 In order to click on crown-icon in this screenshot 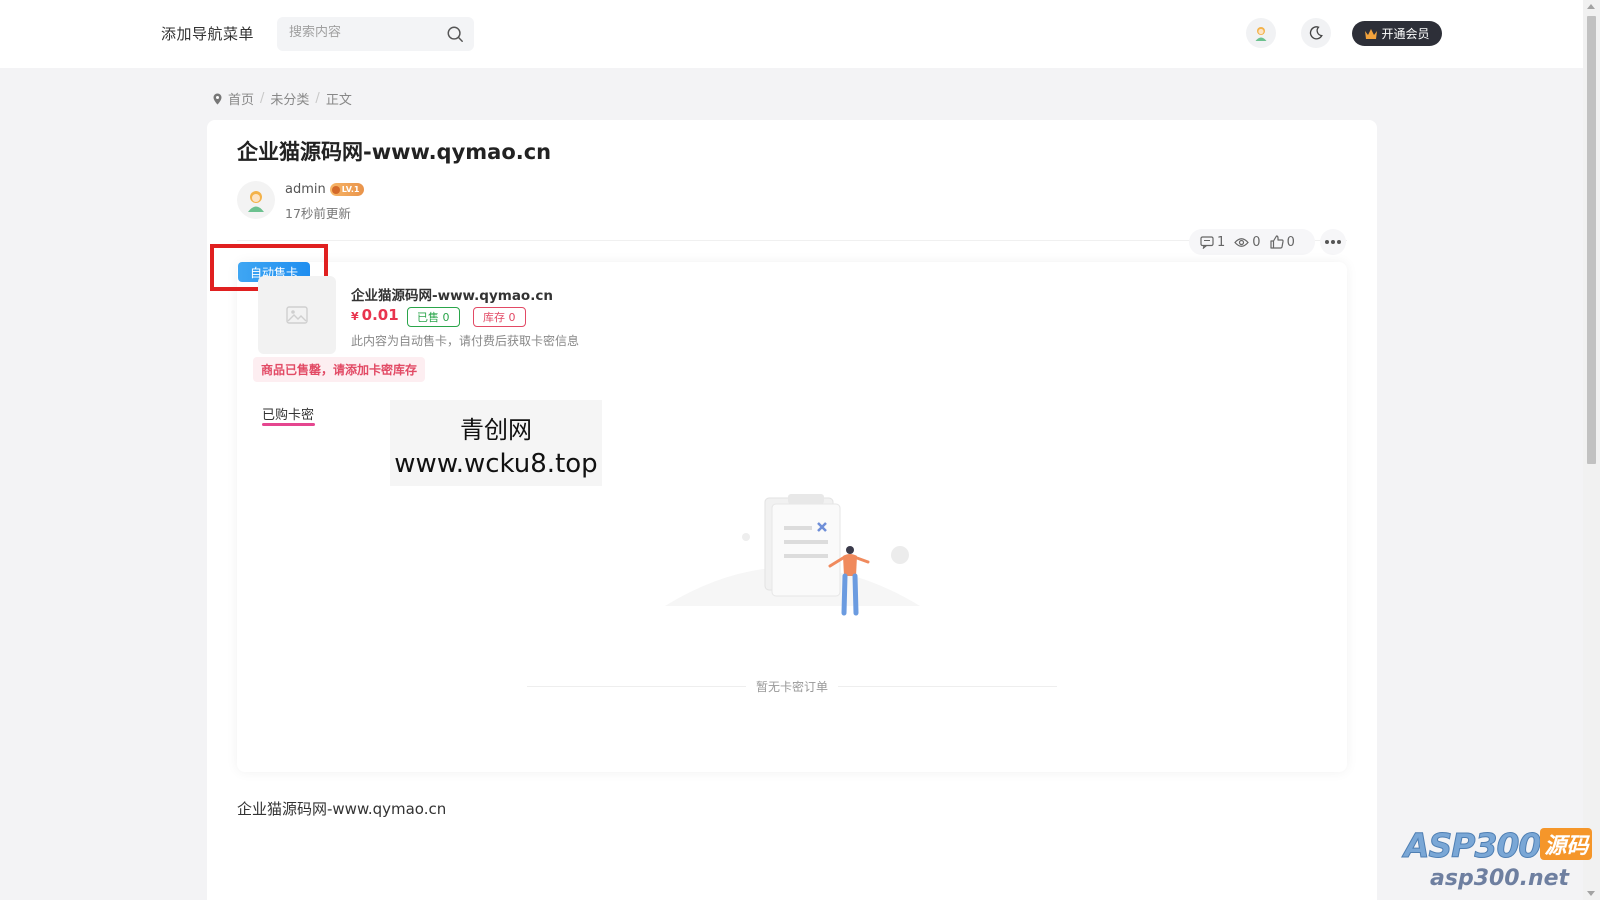, I will do `click(1371, 33)`.